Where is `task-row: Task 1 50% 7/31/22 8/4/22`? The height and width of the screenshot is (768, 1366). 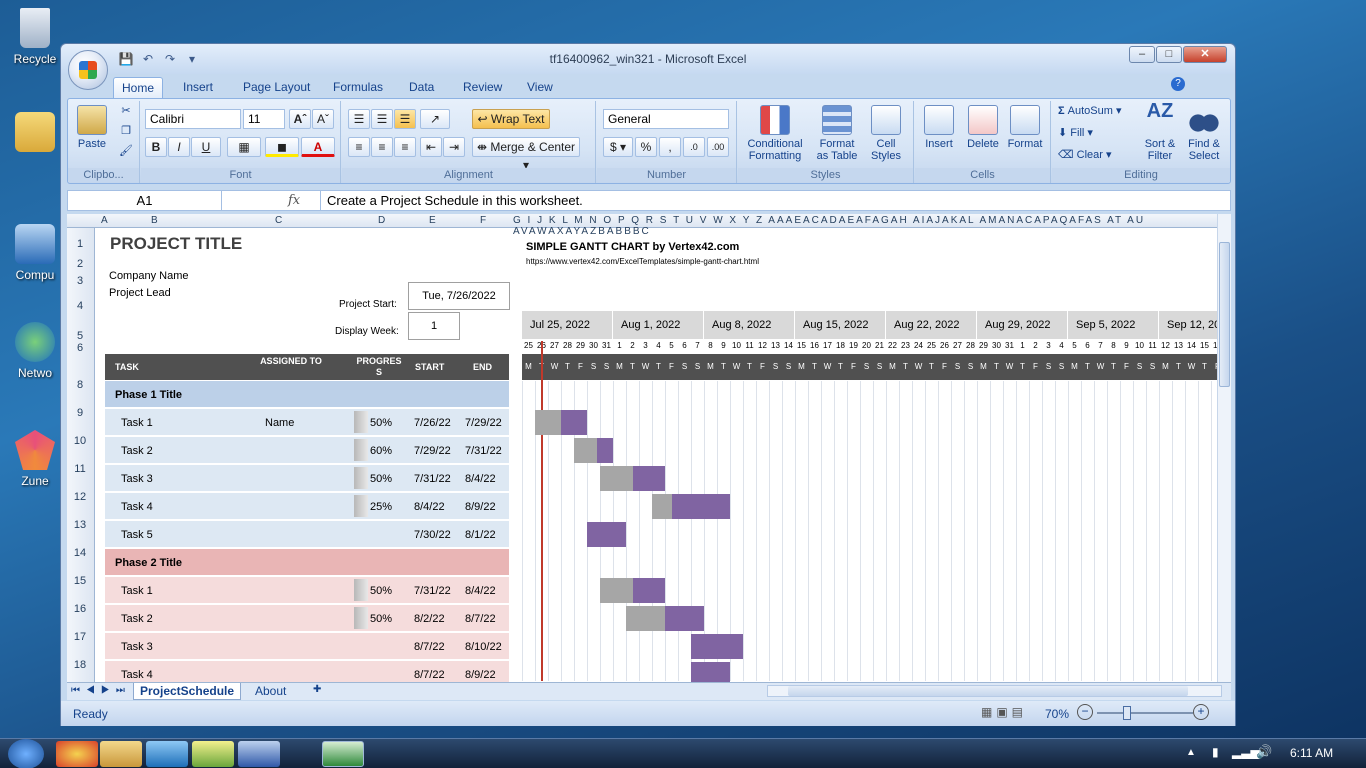 task-row: Task 1 50% 7/31/22 8/4/22 is located at coordinates (307, 590).